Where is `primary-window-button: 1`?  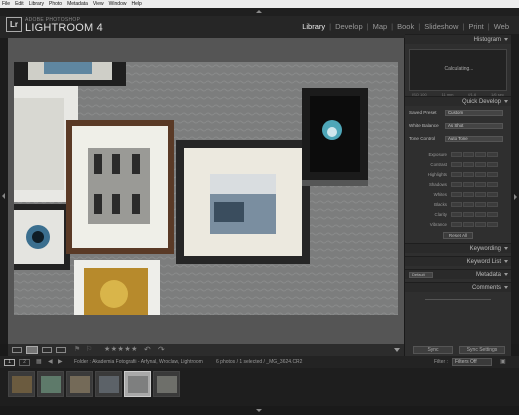
primary-window-button: 1 is located at coordinates (9, 362).